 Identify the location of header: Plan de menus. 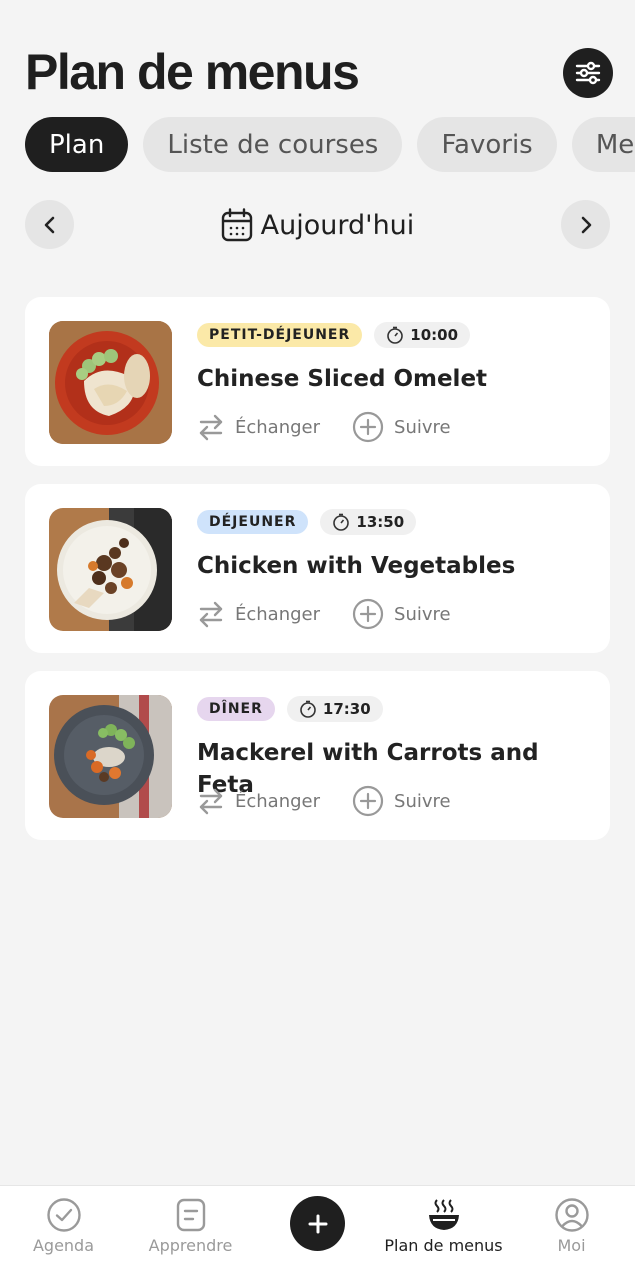
(319, 72).